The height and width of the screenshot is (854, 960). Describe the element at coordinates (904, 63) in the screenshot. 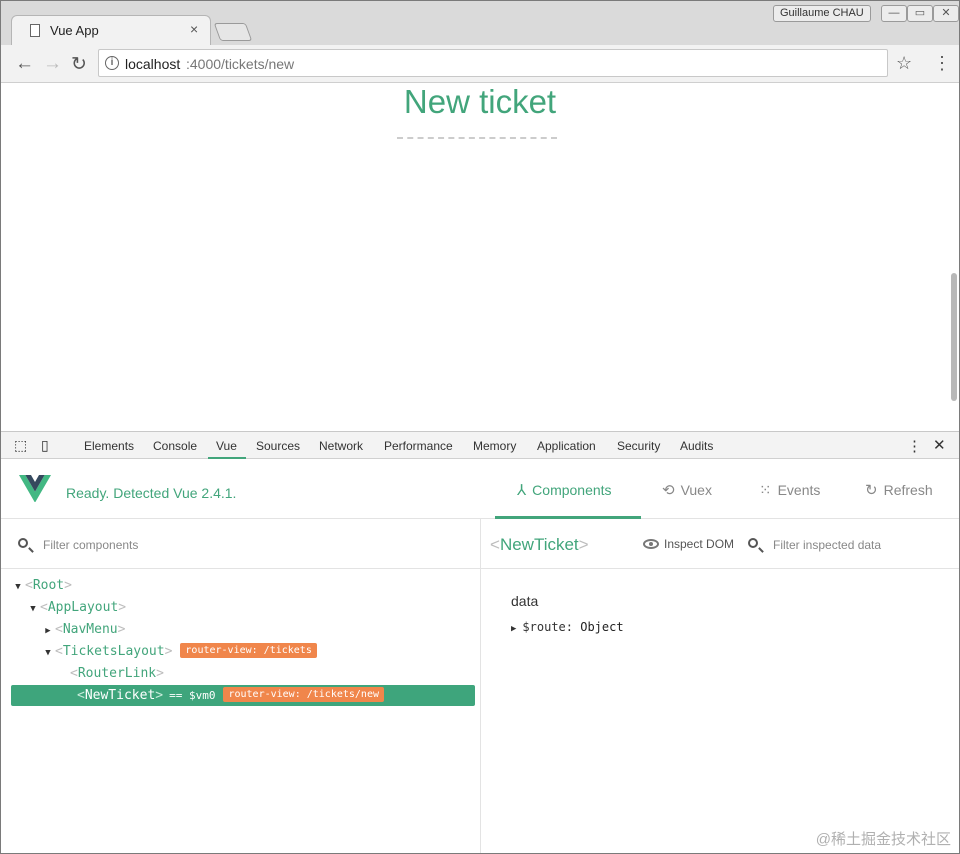

I see `bookmark-star-icon: ☆` at that location.